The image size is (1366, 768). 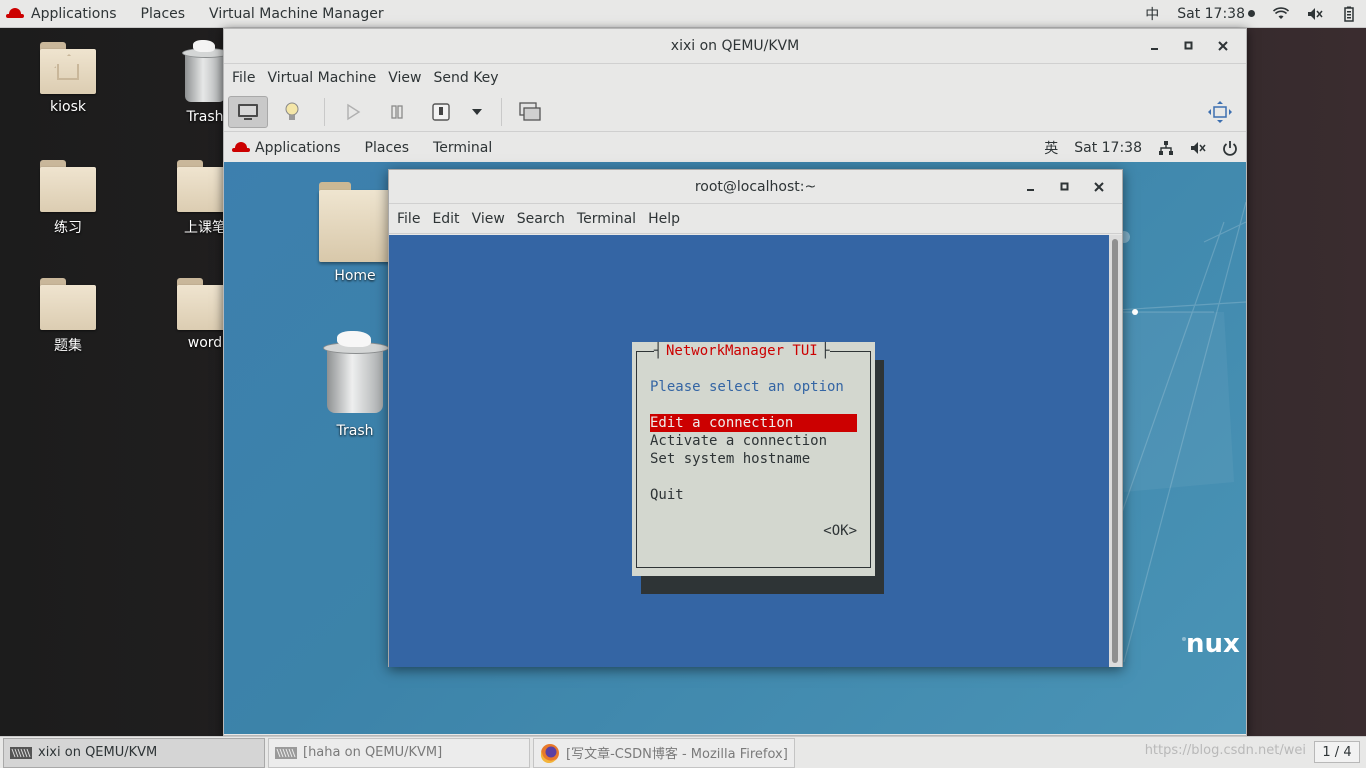 I want to click on guest-top-bar: Applications Places Terminal 英 Sat 17:38, so click(x=735, y=148).